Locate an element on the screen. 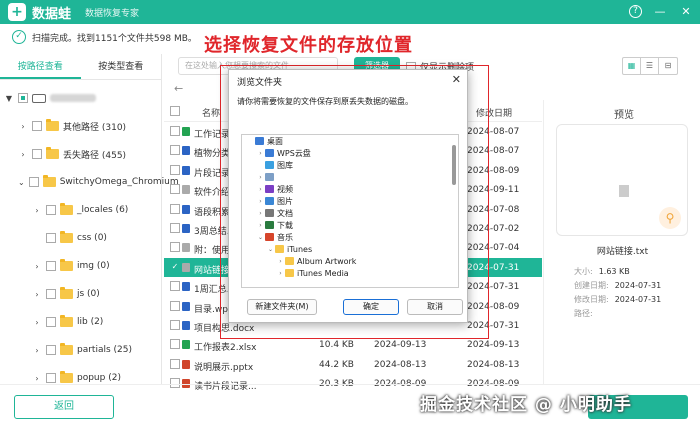 This screenshot has width=700, height=424. tree-node-drive: ▼ is located at coordinates (80, 98).